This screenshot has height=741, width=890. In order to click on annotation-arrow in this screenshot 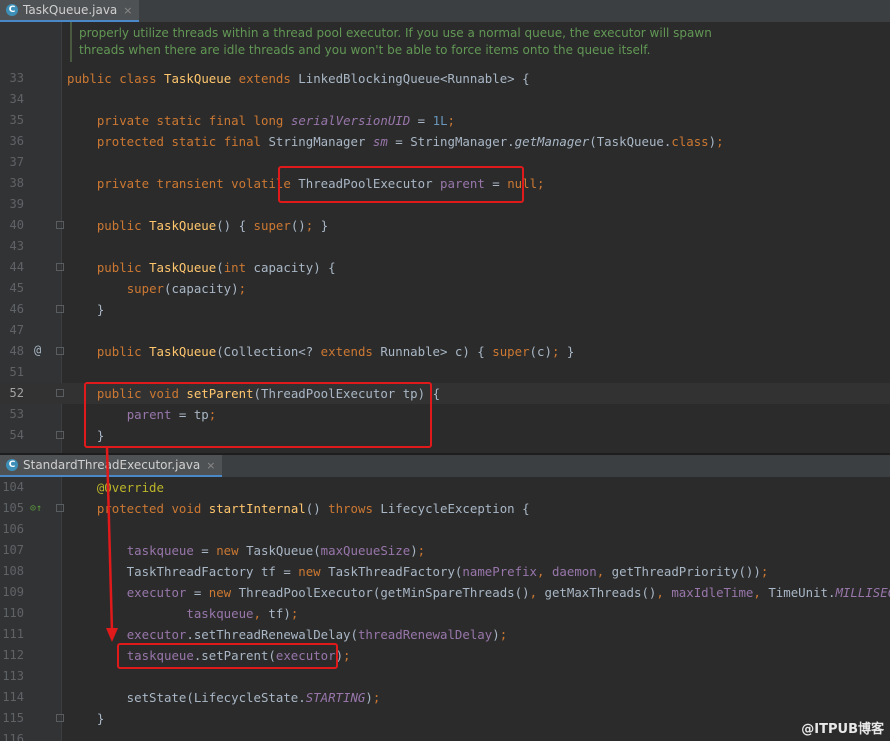, I will do `click(111, 544)`.